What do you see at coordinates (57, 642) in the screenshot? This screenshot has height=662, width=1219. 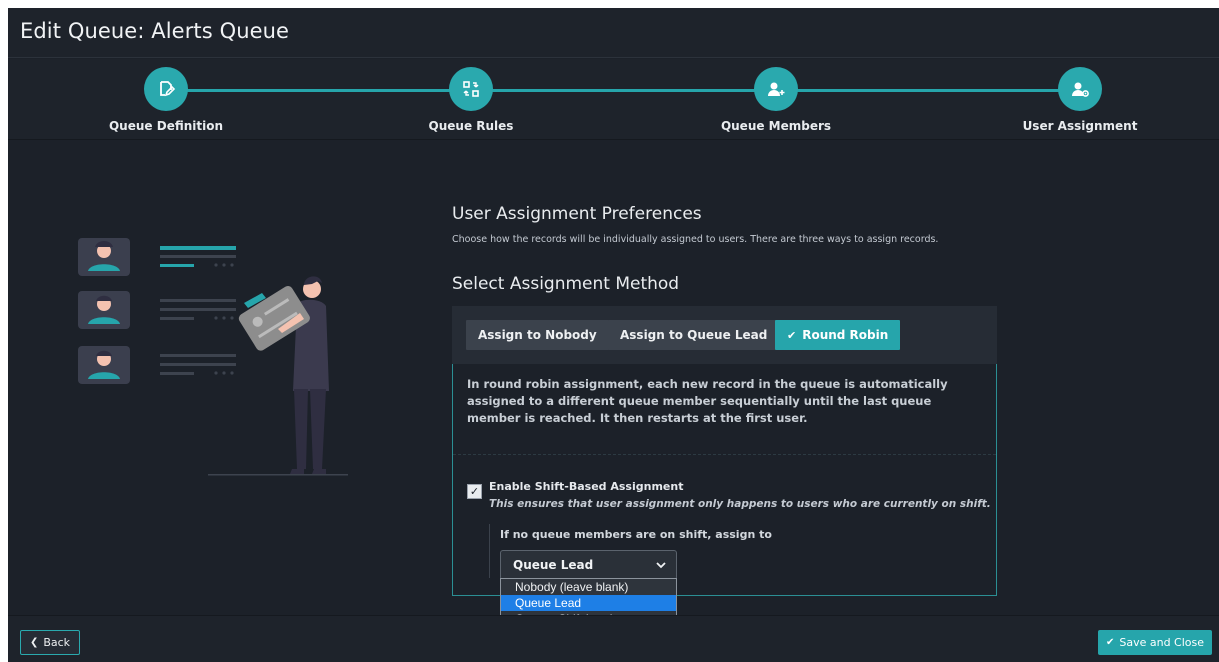 I see `button-label: Back` at bounding box center [57, 642].